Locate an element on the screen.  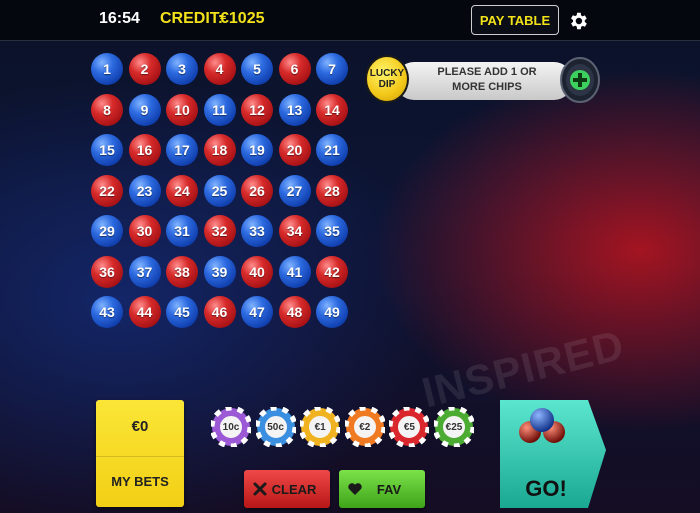
clock: 16:54 is located at coordinates (119, 18).